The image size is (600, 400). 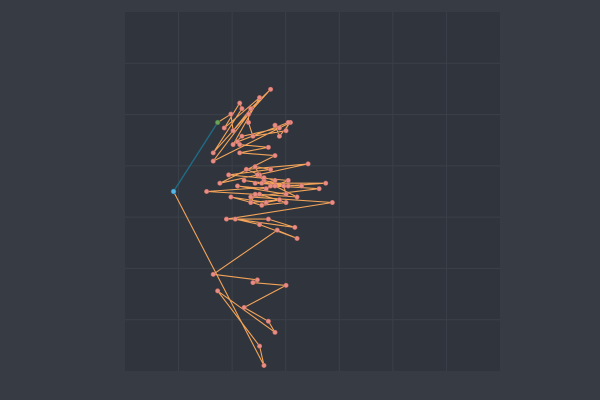 What do you see at coordinates (173, 191) in the screenshot?
I see `root-point` at bounding box center [173, 191].